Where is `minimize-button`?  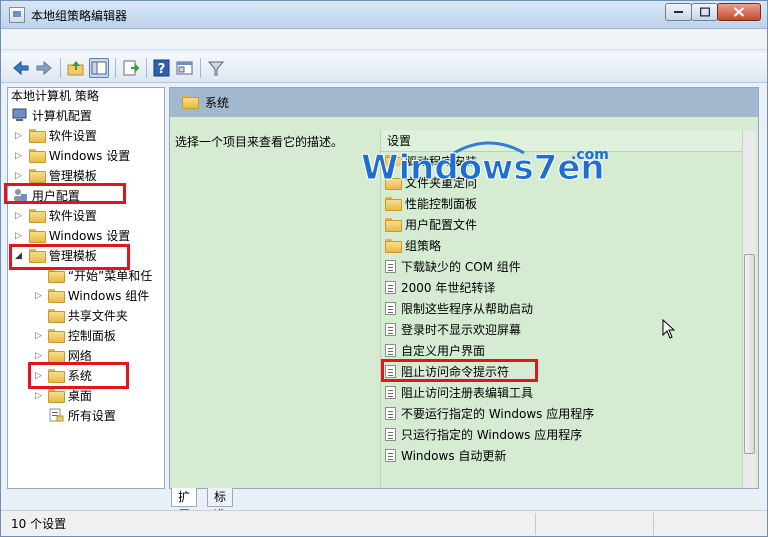 minimize-button is located at coordinates (678, 12).